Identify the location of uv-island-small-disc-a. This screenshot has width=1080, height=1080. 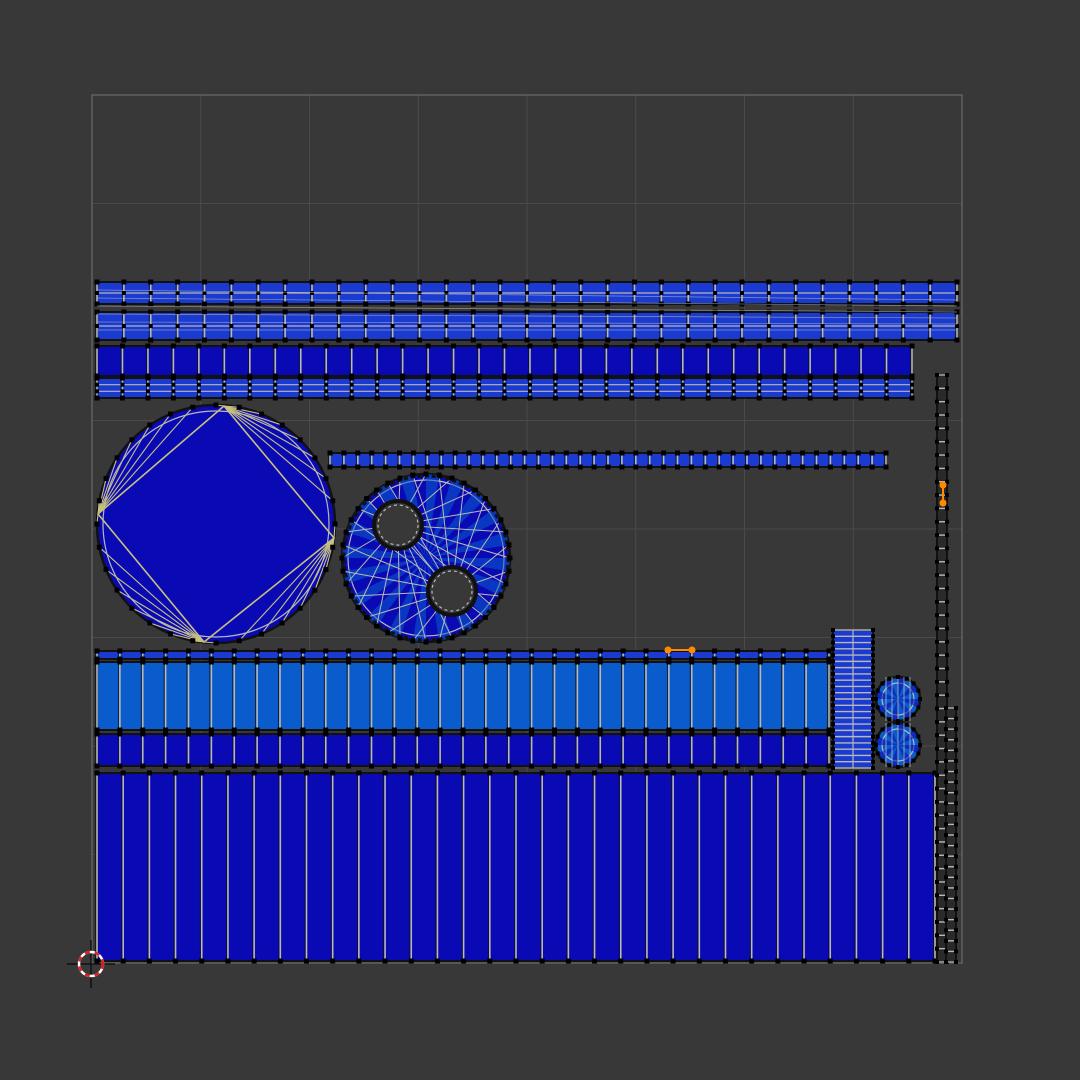
(898, 699).